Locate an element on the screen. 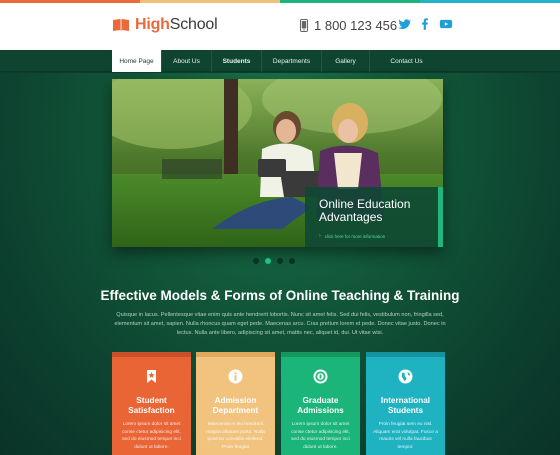  slide-more-info-link: › click here for more information is located at coordinates (352, 236).